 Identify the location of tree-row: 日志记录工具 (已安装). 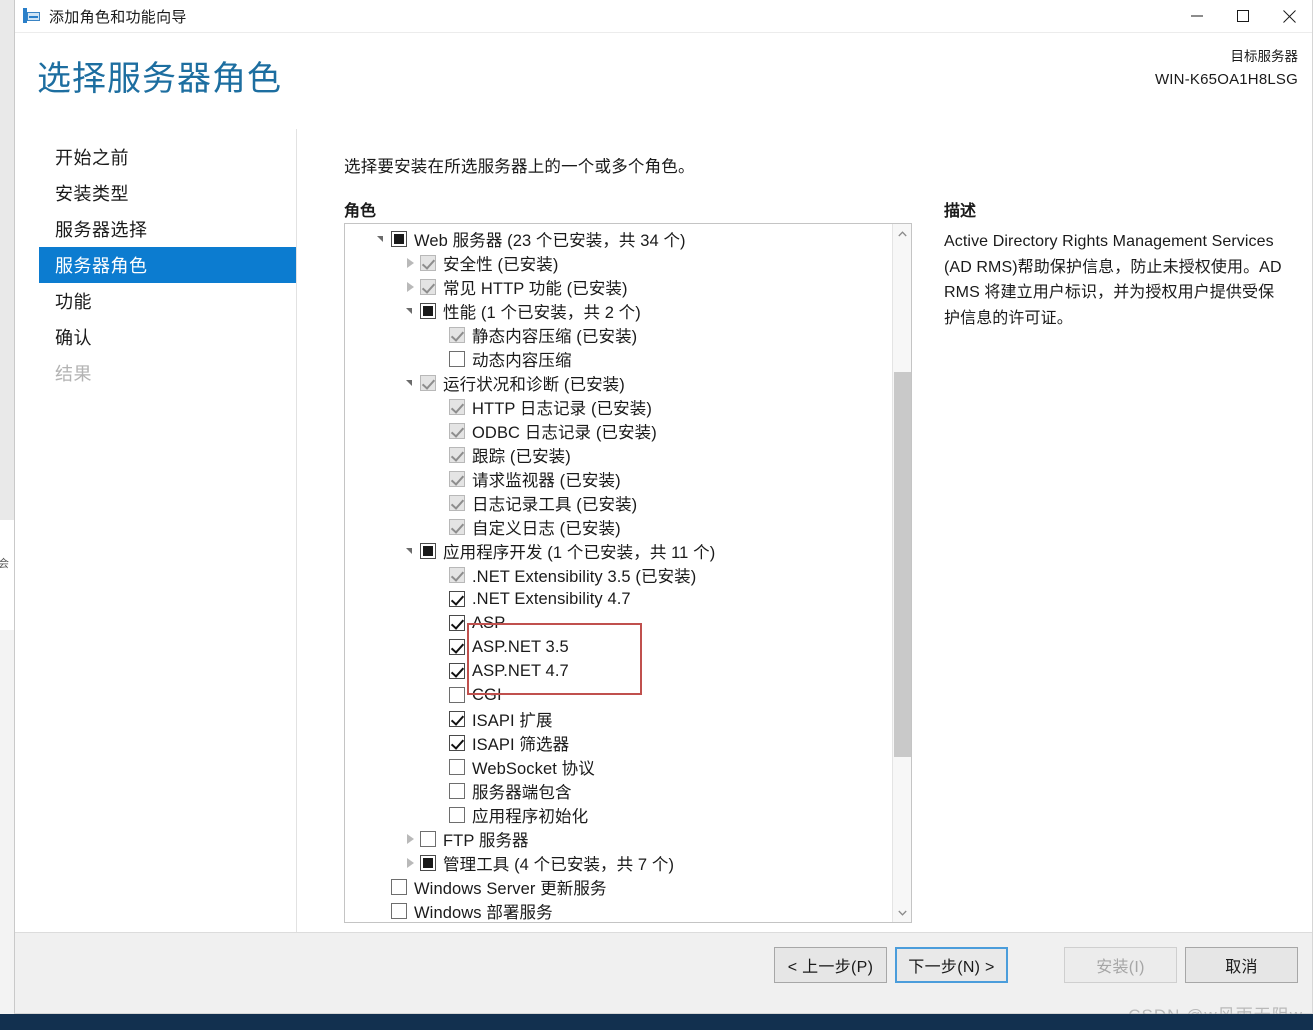
(618, 503).